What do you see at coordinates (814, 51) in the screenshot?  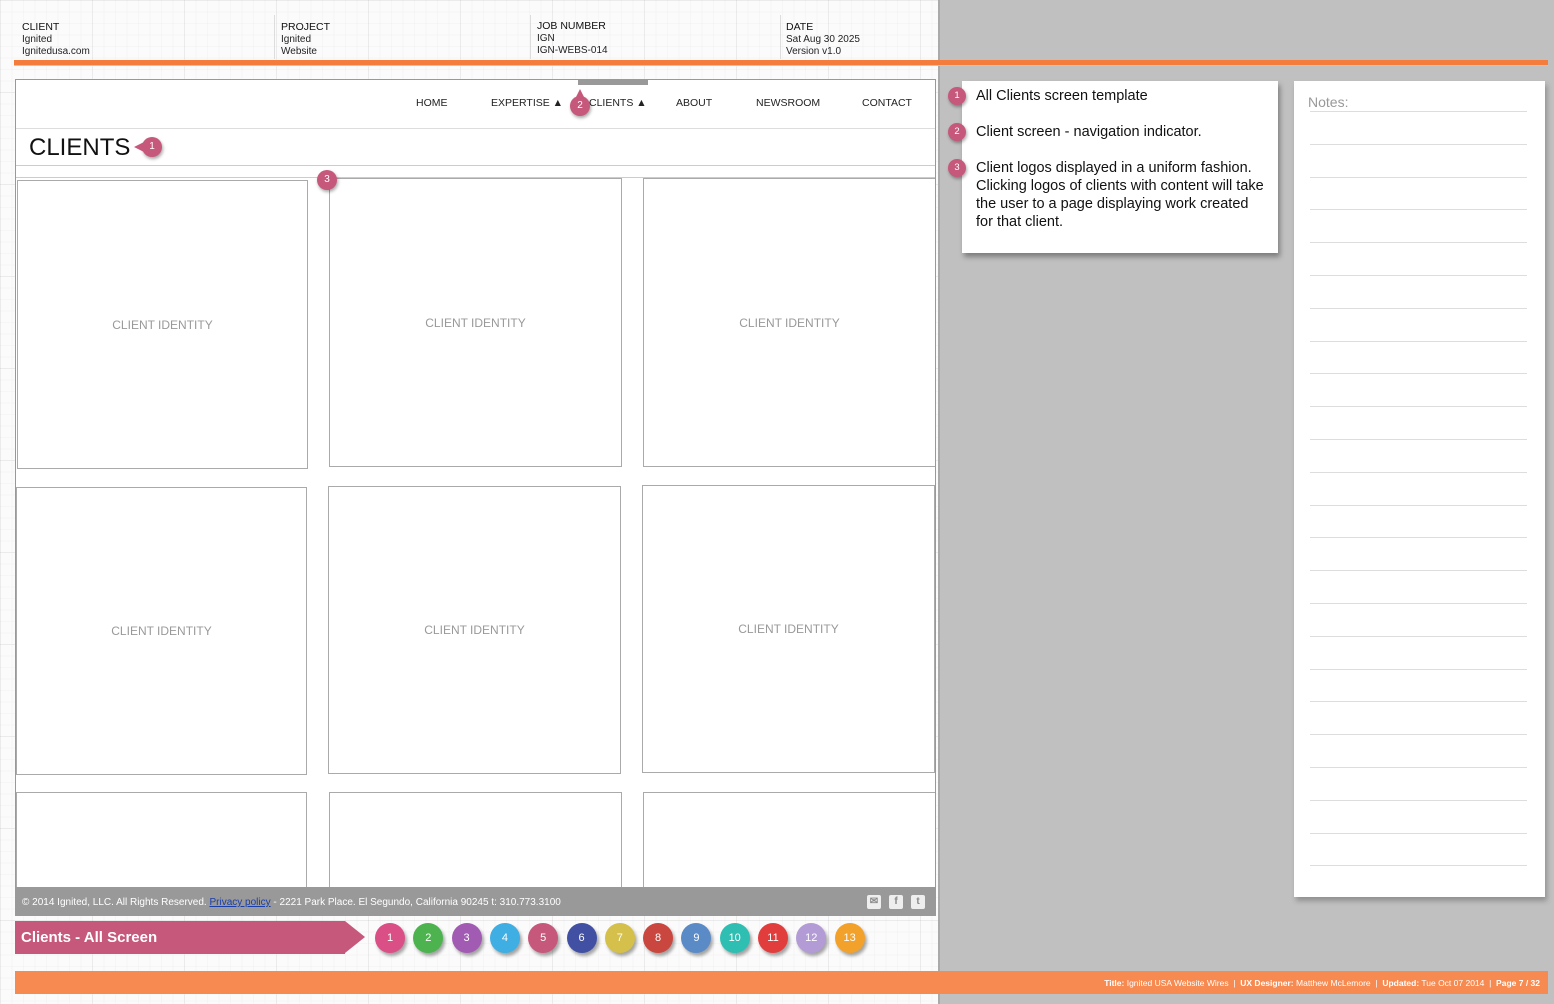 I see `header-version: Version v1.0` at bounding box center [814, 51].